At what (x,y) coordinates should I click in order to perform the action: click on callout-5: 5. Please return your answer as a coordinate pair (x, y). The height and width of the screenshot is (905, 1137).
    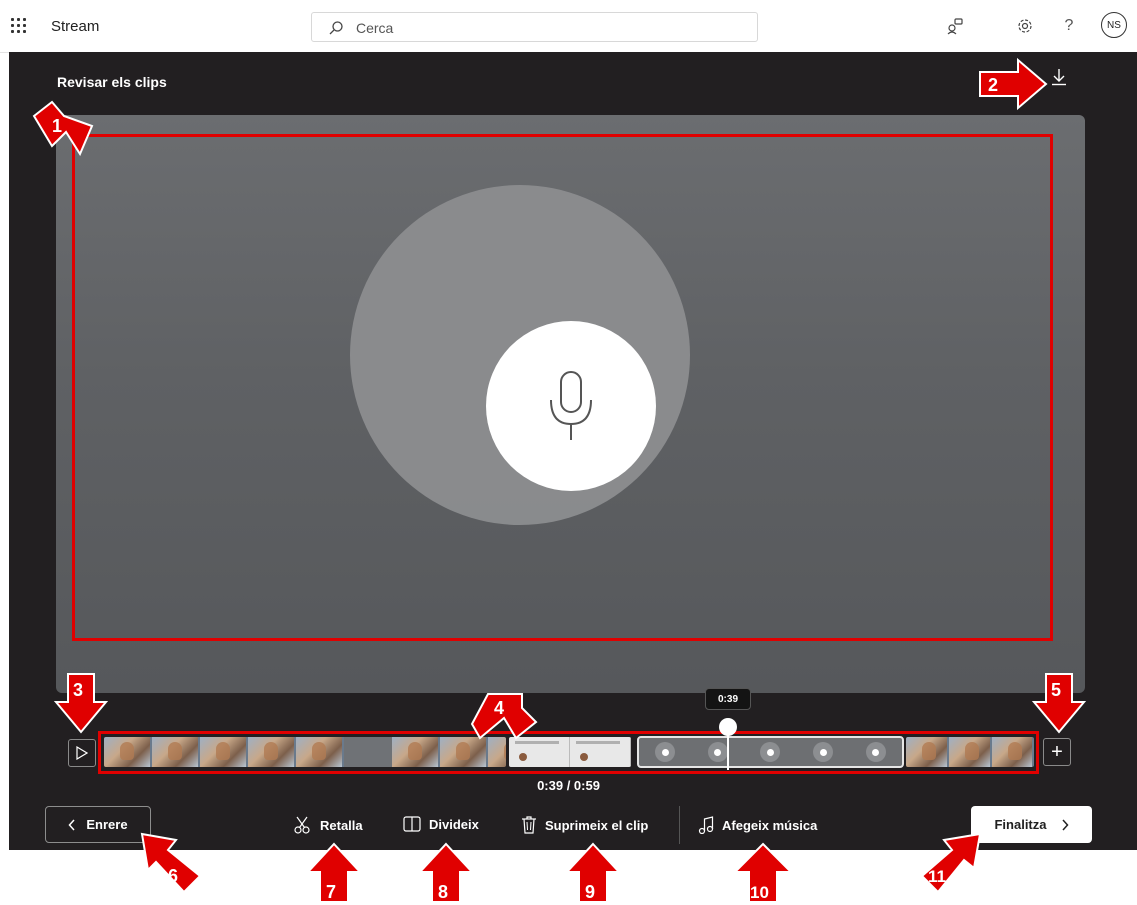
    Looking at the image, I should click on (1059, 703).